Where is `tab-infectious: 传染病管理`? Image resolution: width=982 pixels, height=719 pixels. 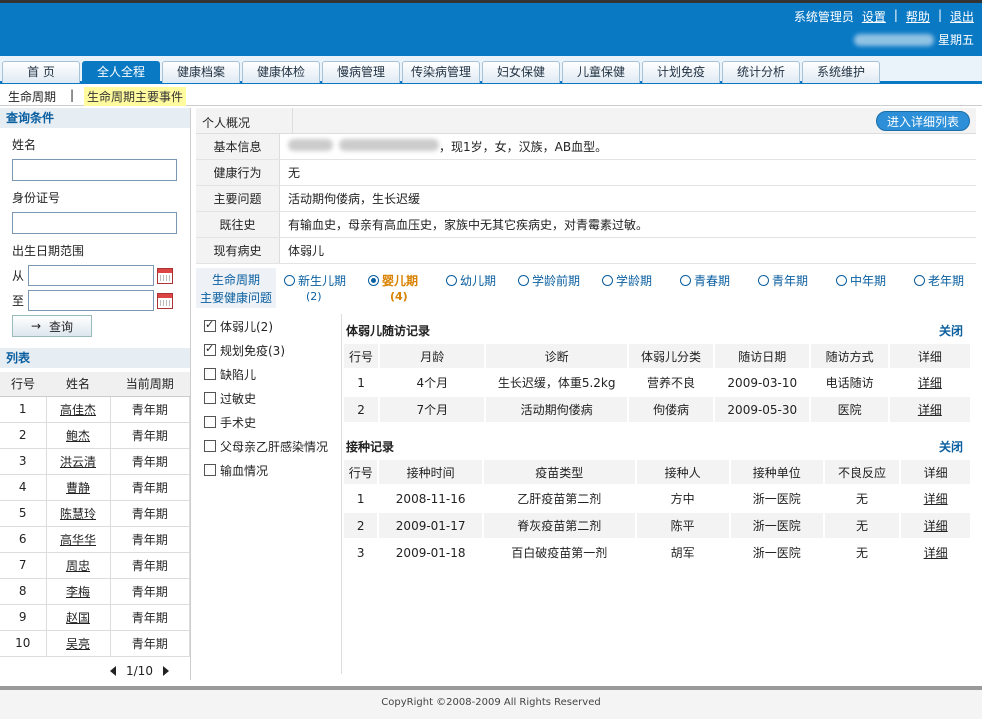 tab-infectious: 传染病管理 is located at coordinates (441, 72).